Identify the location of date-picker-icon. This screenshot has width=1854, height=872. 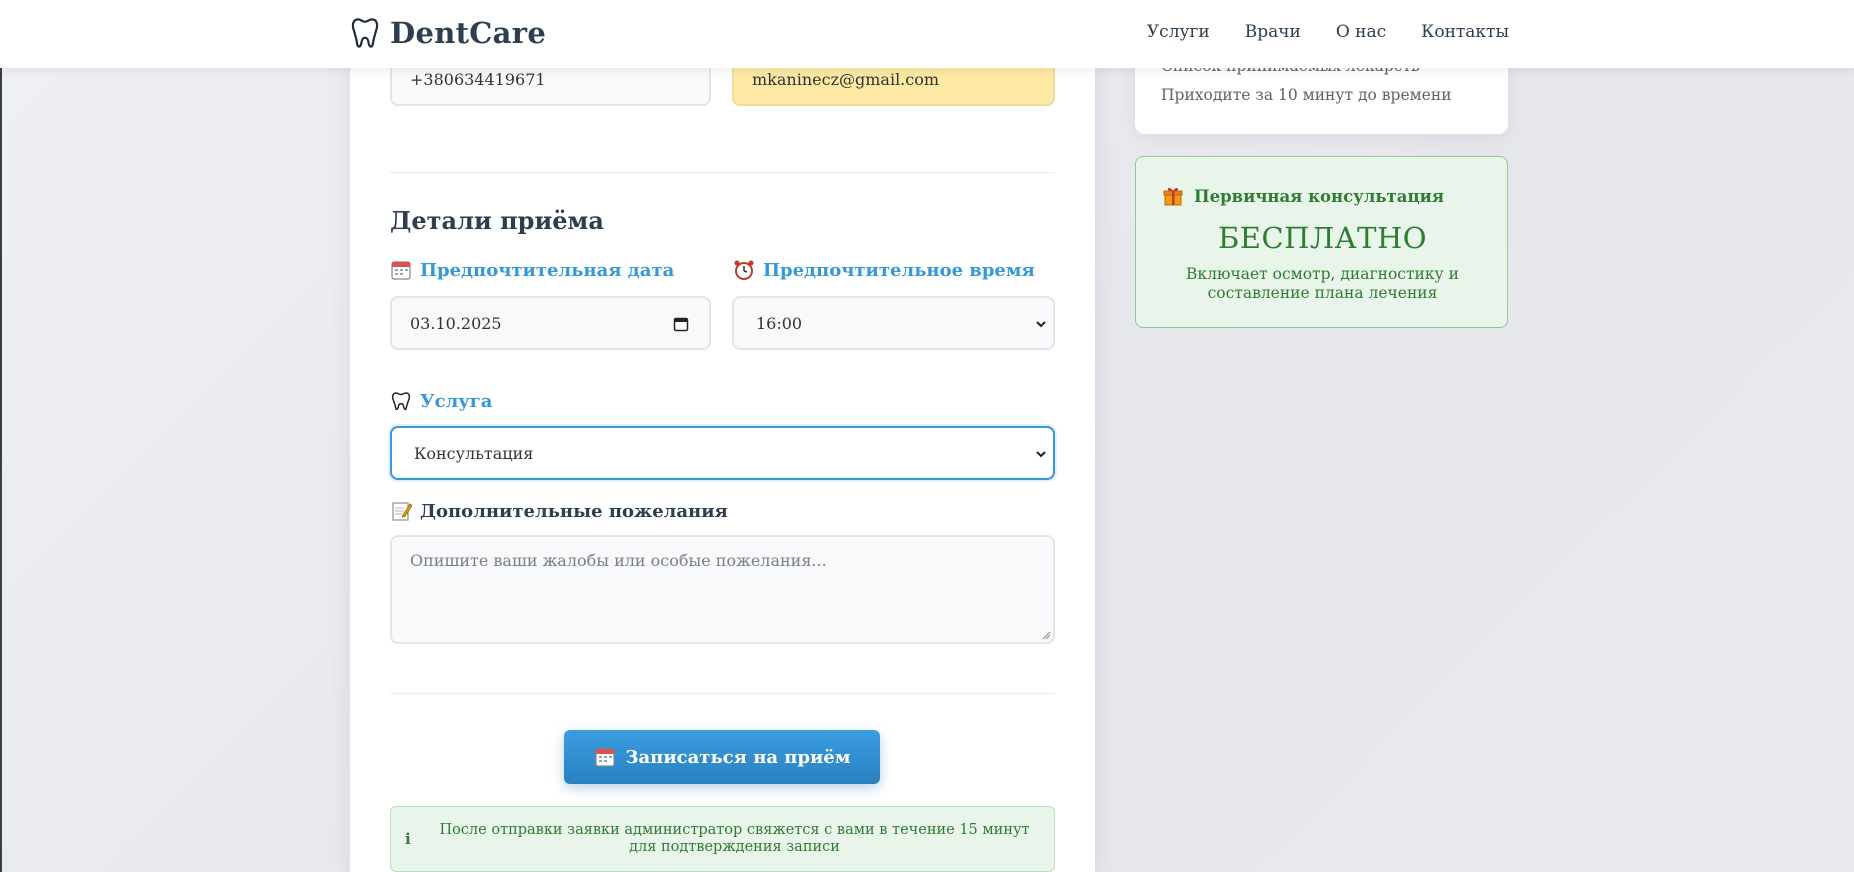
(681, 324).